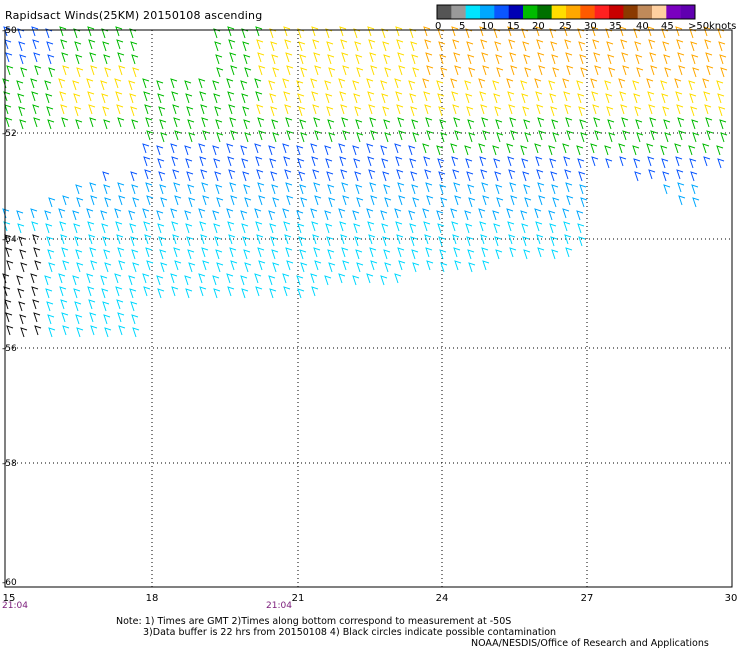 The image size is (740, 650). Describe the element at coordinates (659, 12) in the screenshot. I see `color-scale-swatch` at that location.